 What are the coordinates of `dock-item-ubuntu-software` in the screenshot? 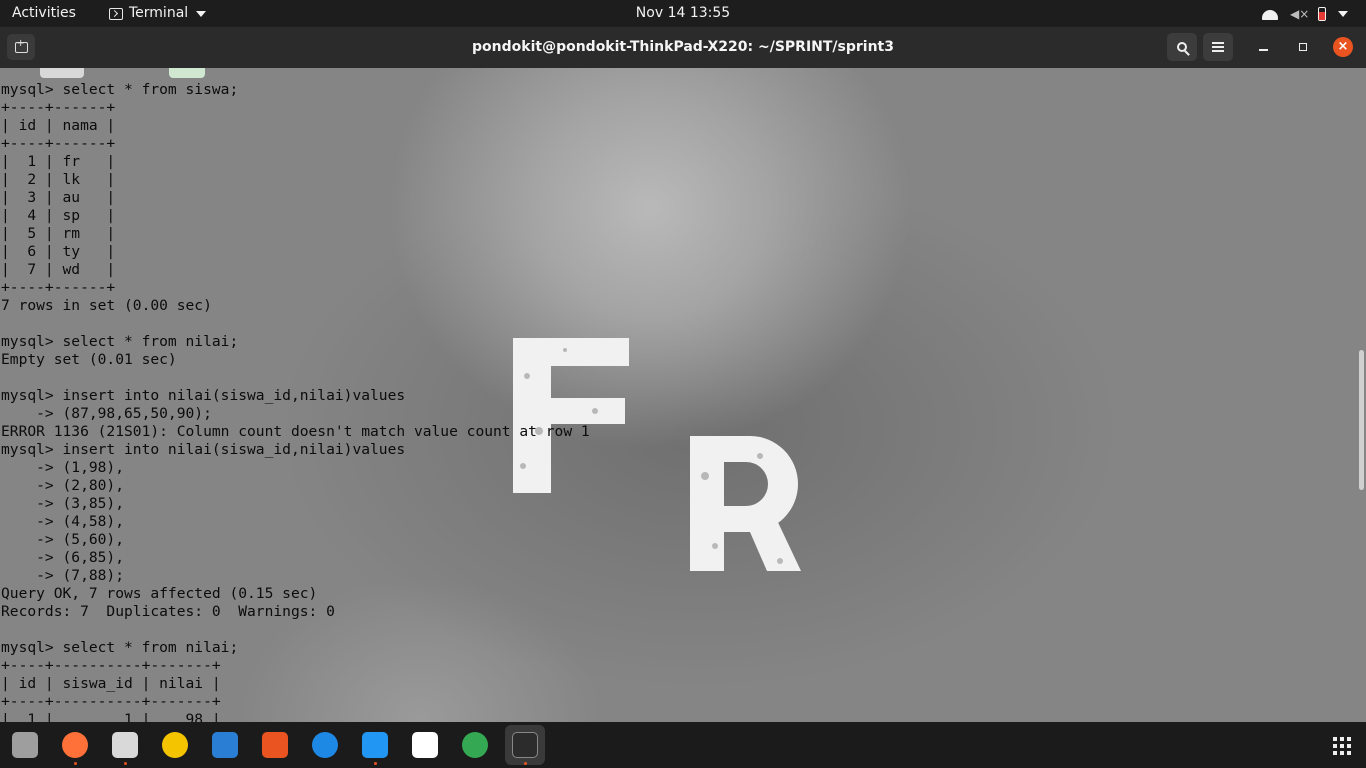 It's located at (275, 745).